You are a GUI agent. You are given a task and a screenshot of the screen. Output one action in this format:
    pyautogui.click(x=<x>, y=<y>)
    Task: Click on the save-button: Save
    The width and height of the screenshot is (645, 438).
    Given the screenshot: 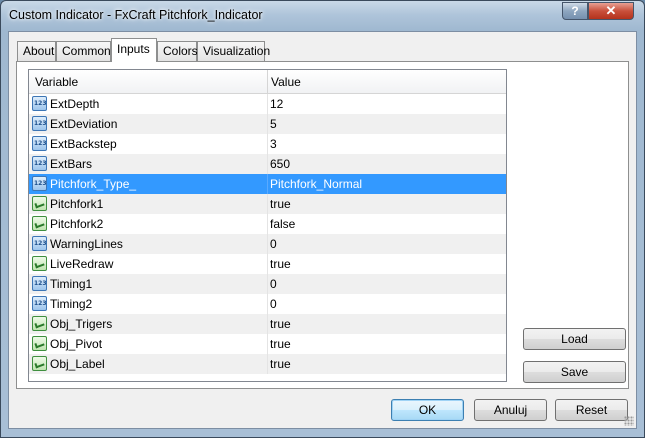 What is the action you would take?
    pyautogui.click(x=574, y=372)
    